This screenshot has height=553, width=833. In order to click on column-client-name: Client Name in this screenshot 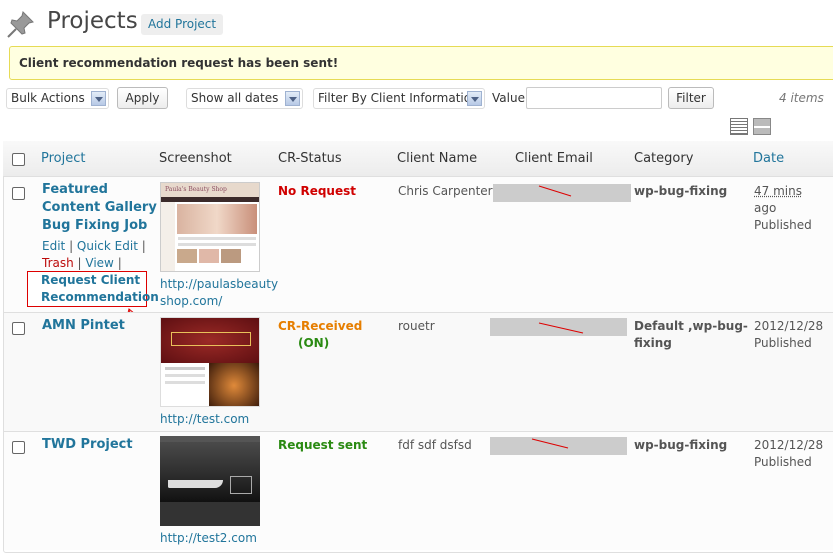, I will do `click(437, 158)`.